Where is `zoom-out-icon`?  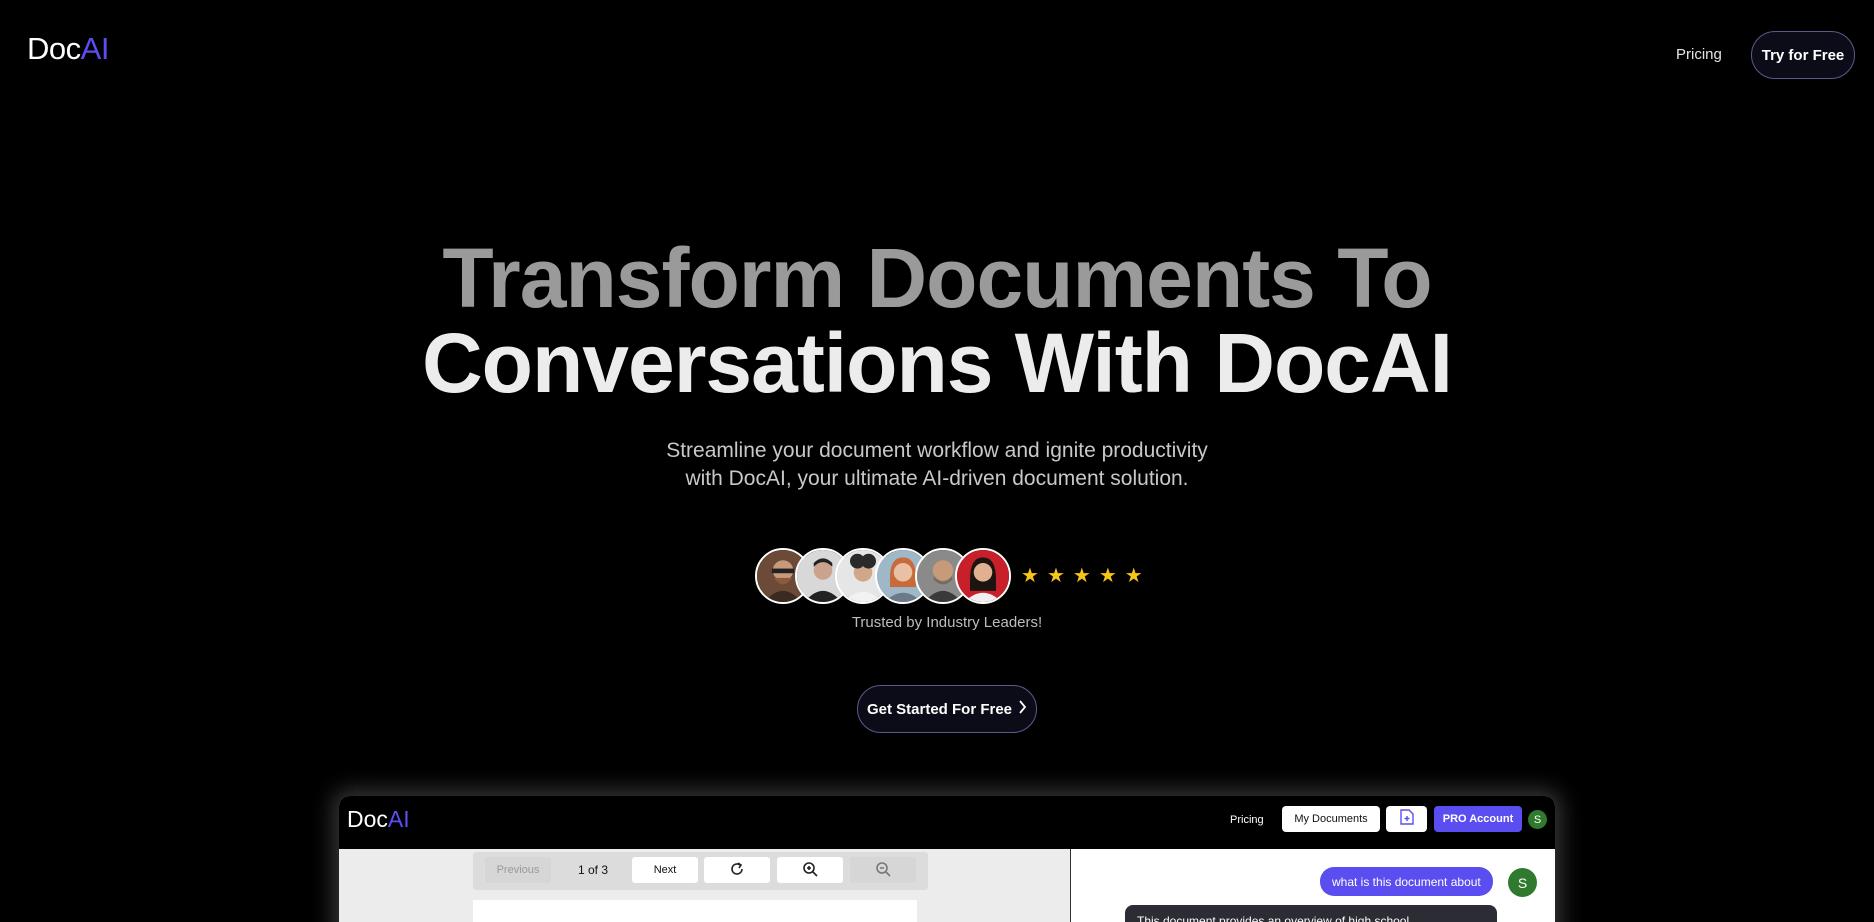 zoom-out-icon is located at coordinates (883, 870).